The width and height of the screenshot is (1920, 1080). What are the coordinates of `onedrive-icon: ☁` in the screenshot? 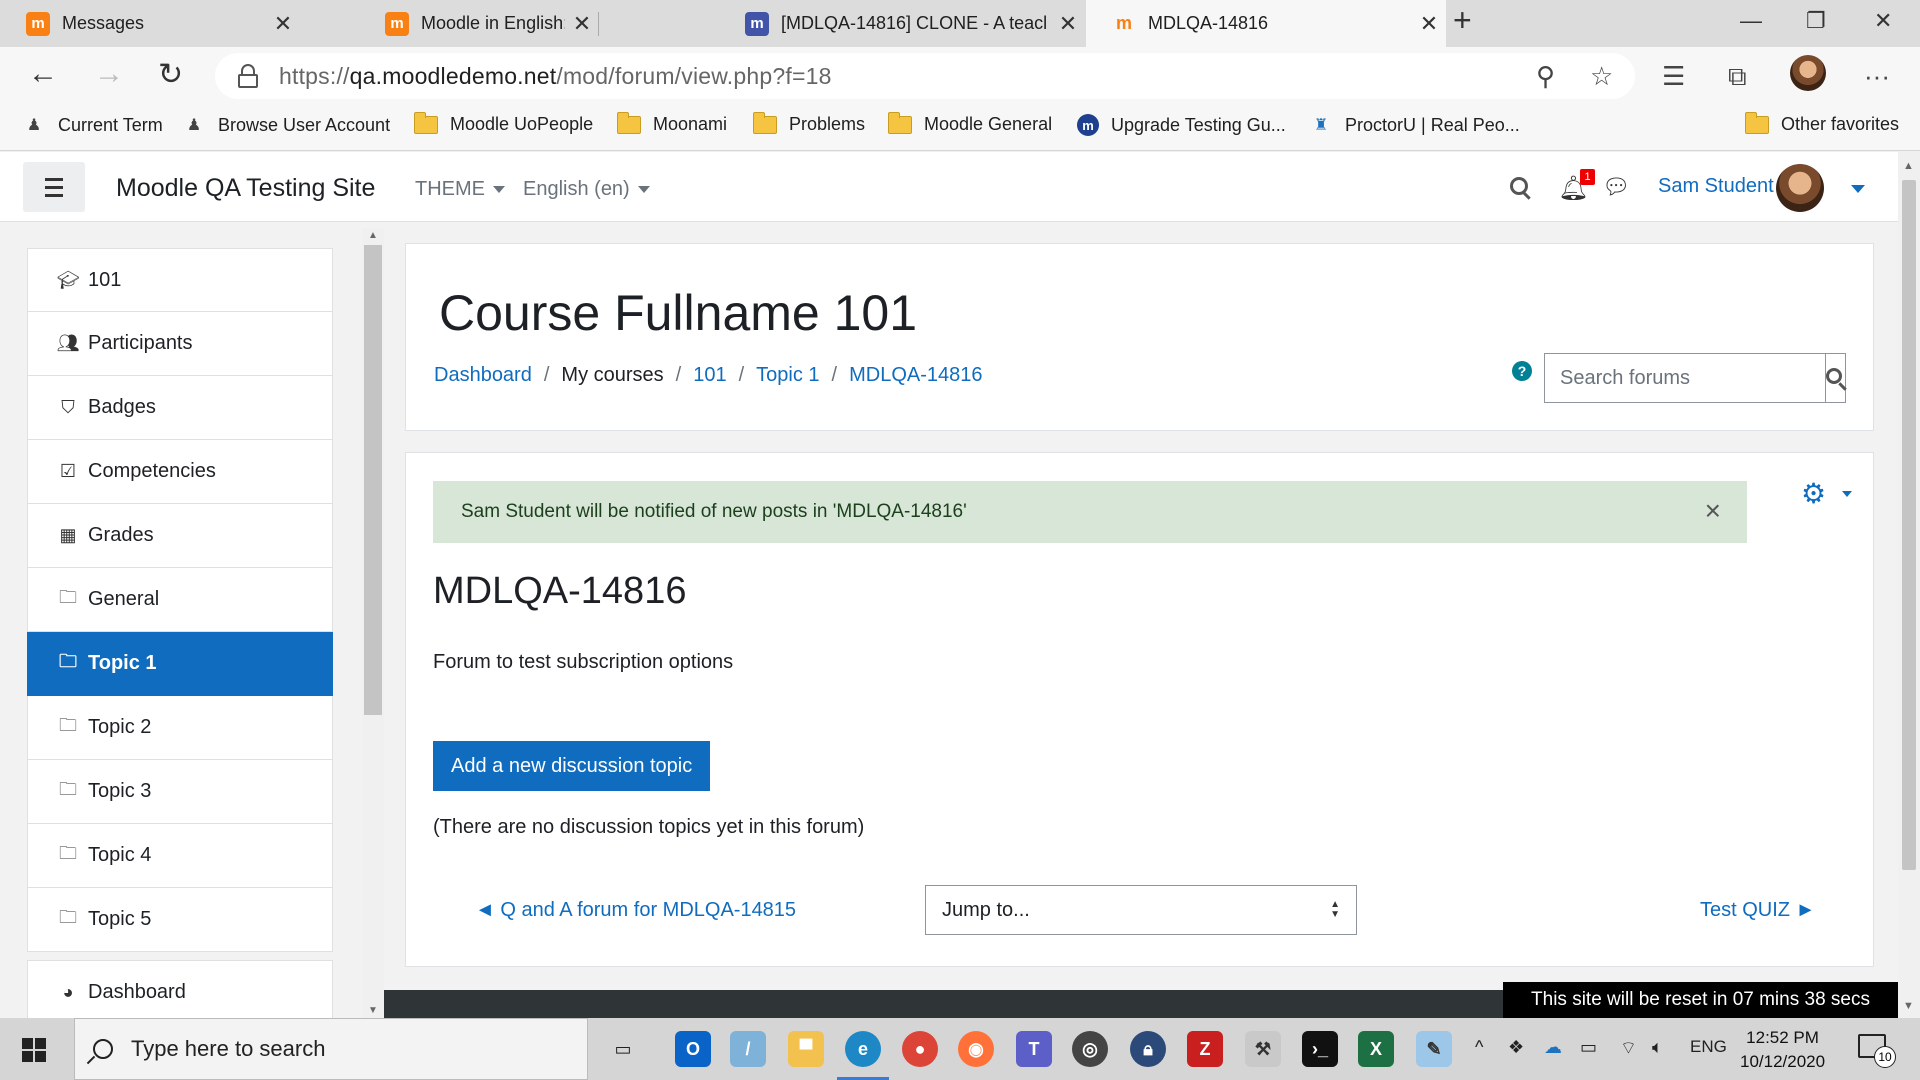 It's located at (1553, 1047).